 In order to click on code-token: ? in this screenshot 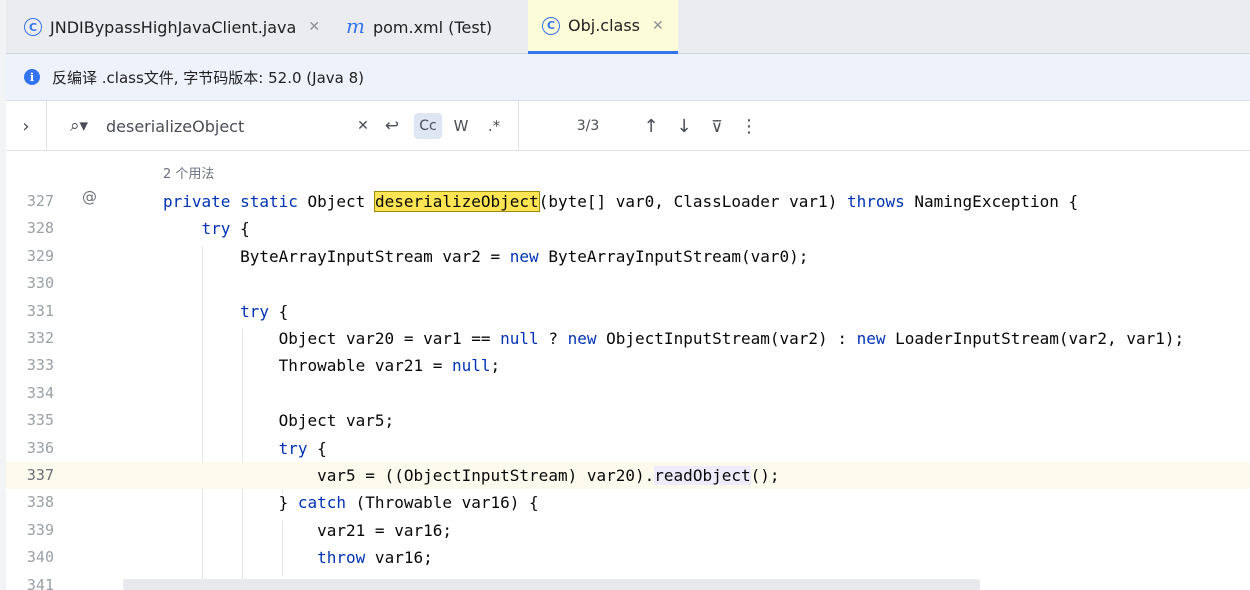, I will do `click(553, 338)`.